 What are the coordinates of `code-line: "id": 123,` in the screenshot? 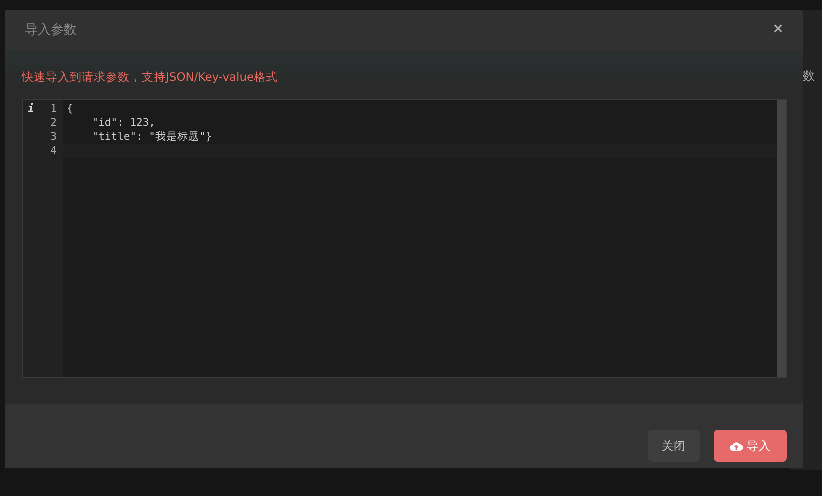 It's located at (123, 123).